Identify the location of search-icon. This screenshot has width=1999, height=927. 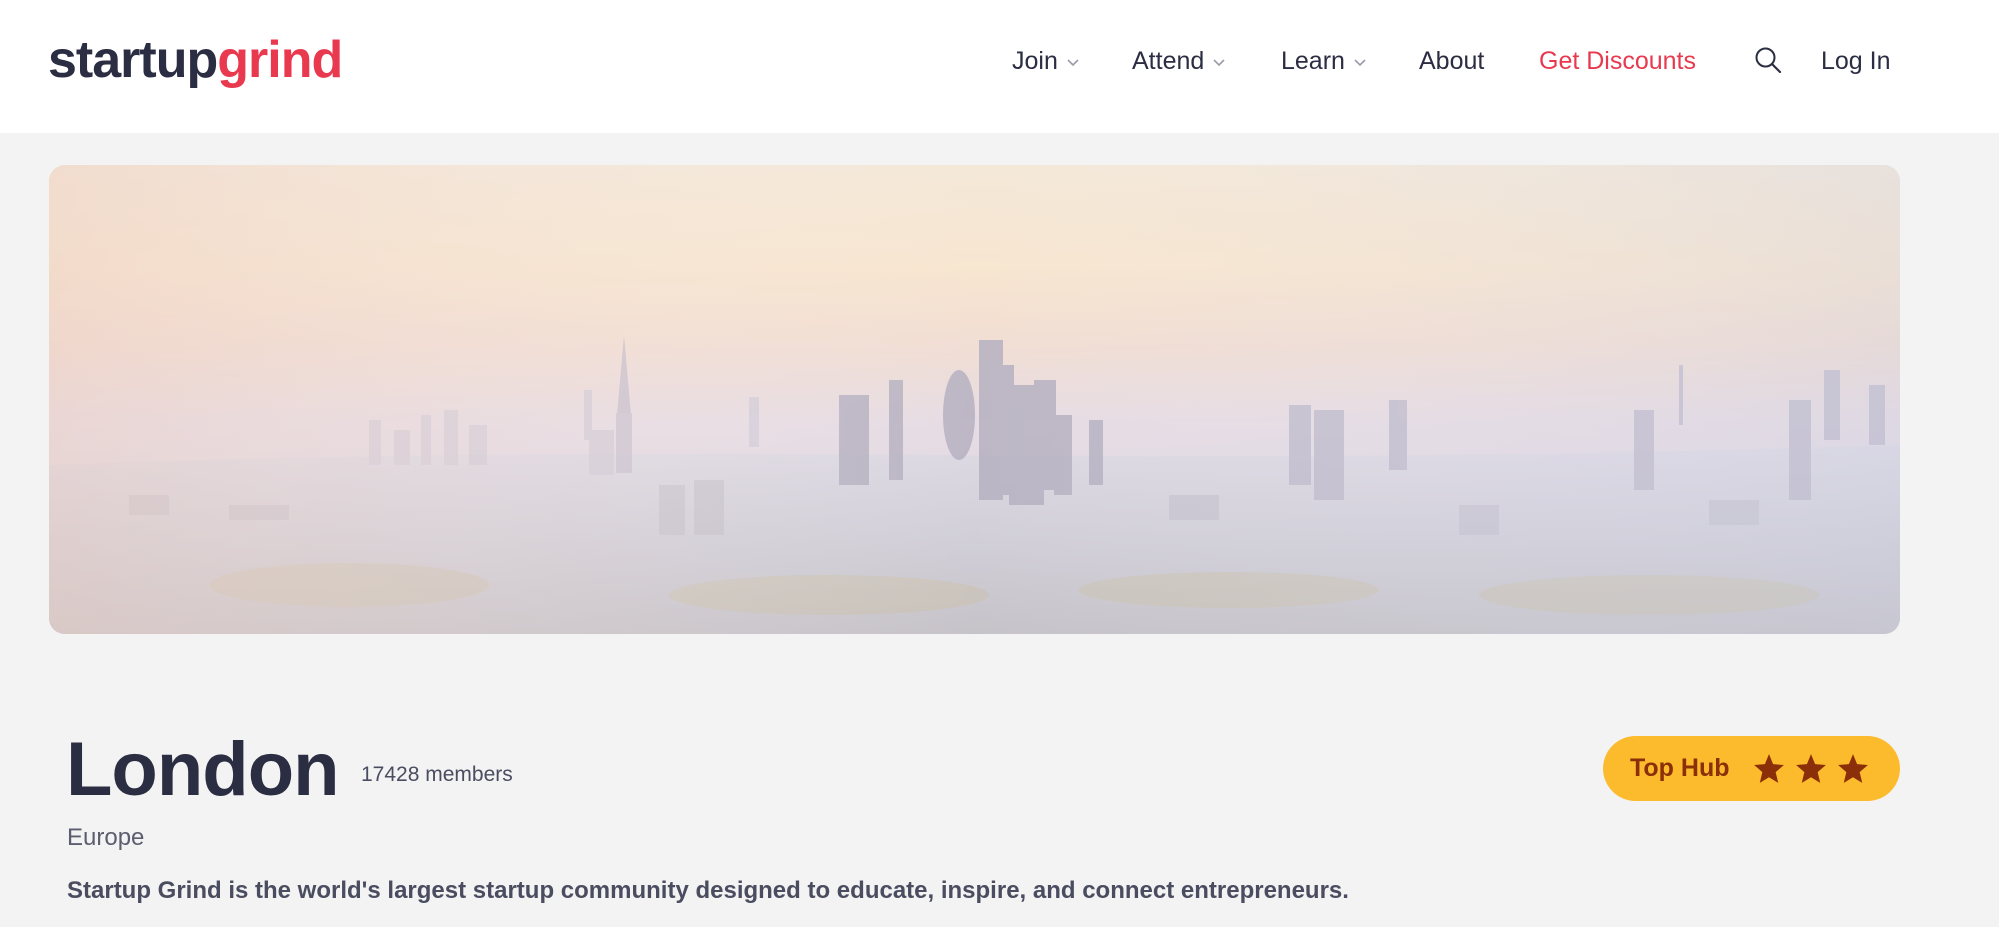
(1768, 60).